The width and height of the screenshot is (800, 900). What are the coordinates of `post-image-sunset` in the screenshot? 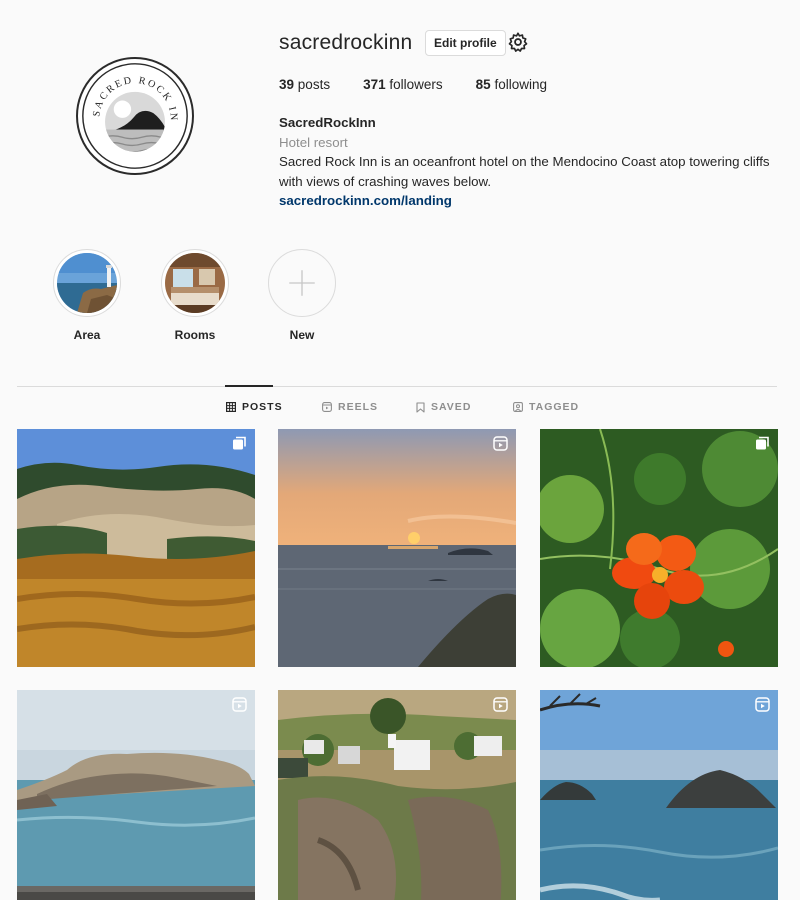 It's located at (397, 548).